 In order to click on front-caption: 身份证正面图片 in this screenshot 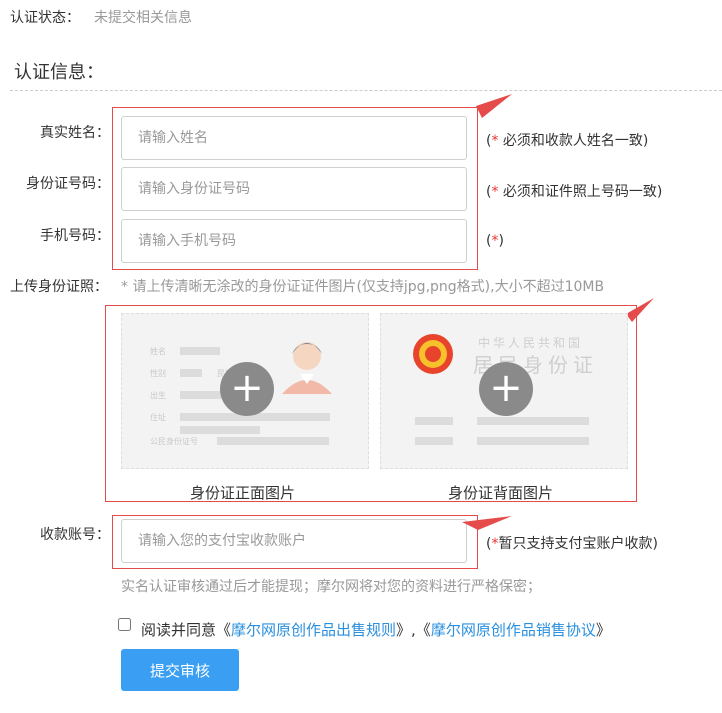, I will do `click(243, 493)`.